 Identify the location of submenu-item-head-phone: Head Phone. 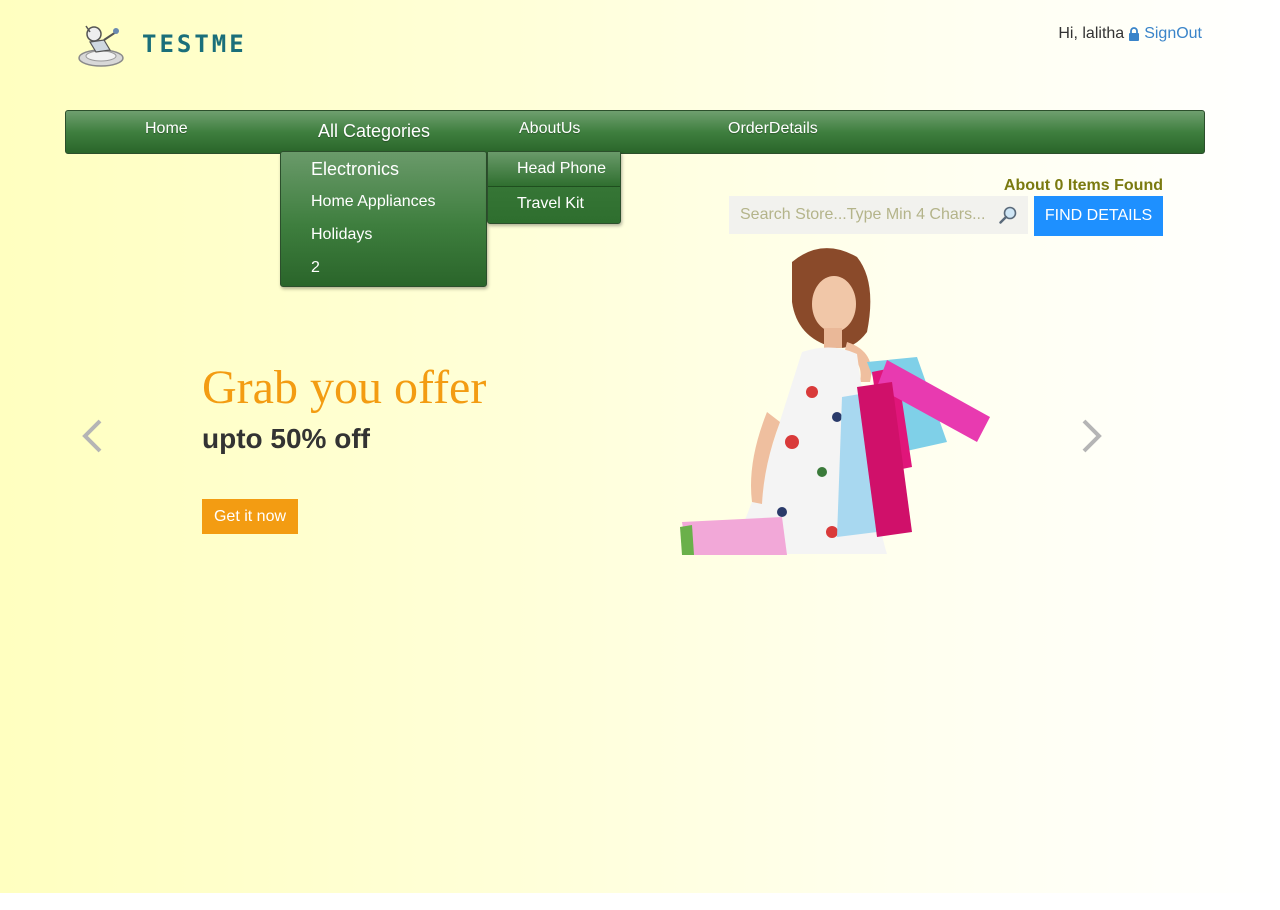
(554, 169).